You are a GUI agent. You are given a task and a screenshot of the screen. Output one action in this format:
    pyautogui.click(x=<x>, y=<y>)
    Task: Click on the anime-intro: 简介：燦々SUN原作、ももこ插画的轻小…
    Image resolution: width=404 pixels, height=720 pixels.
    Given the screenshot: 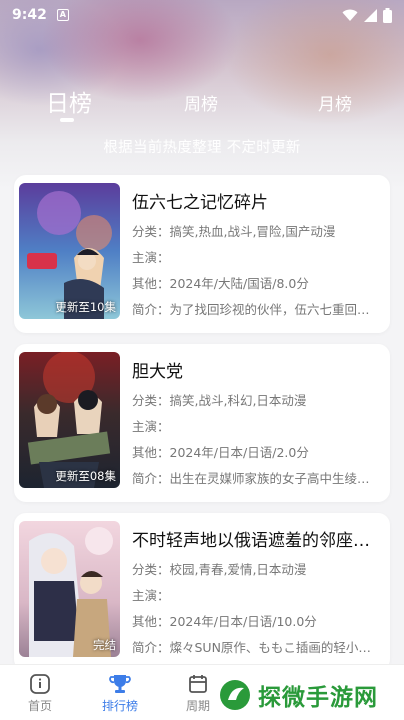 What is the action you would take?
    pyautogui.click(x=251, y=647)
    